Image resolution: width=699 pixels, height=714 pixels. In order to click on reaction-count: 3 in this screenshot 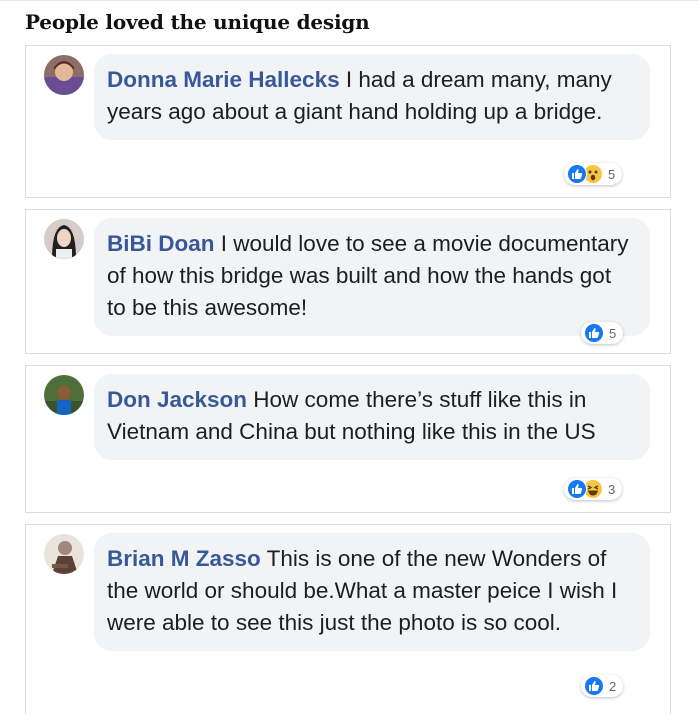, I will do `click(612, 489)`.